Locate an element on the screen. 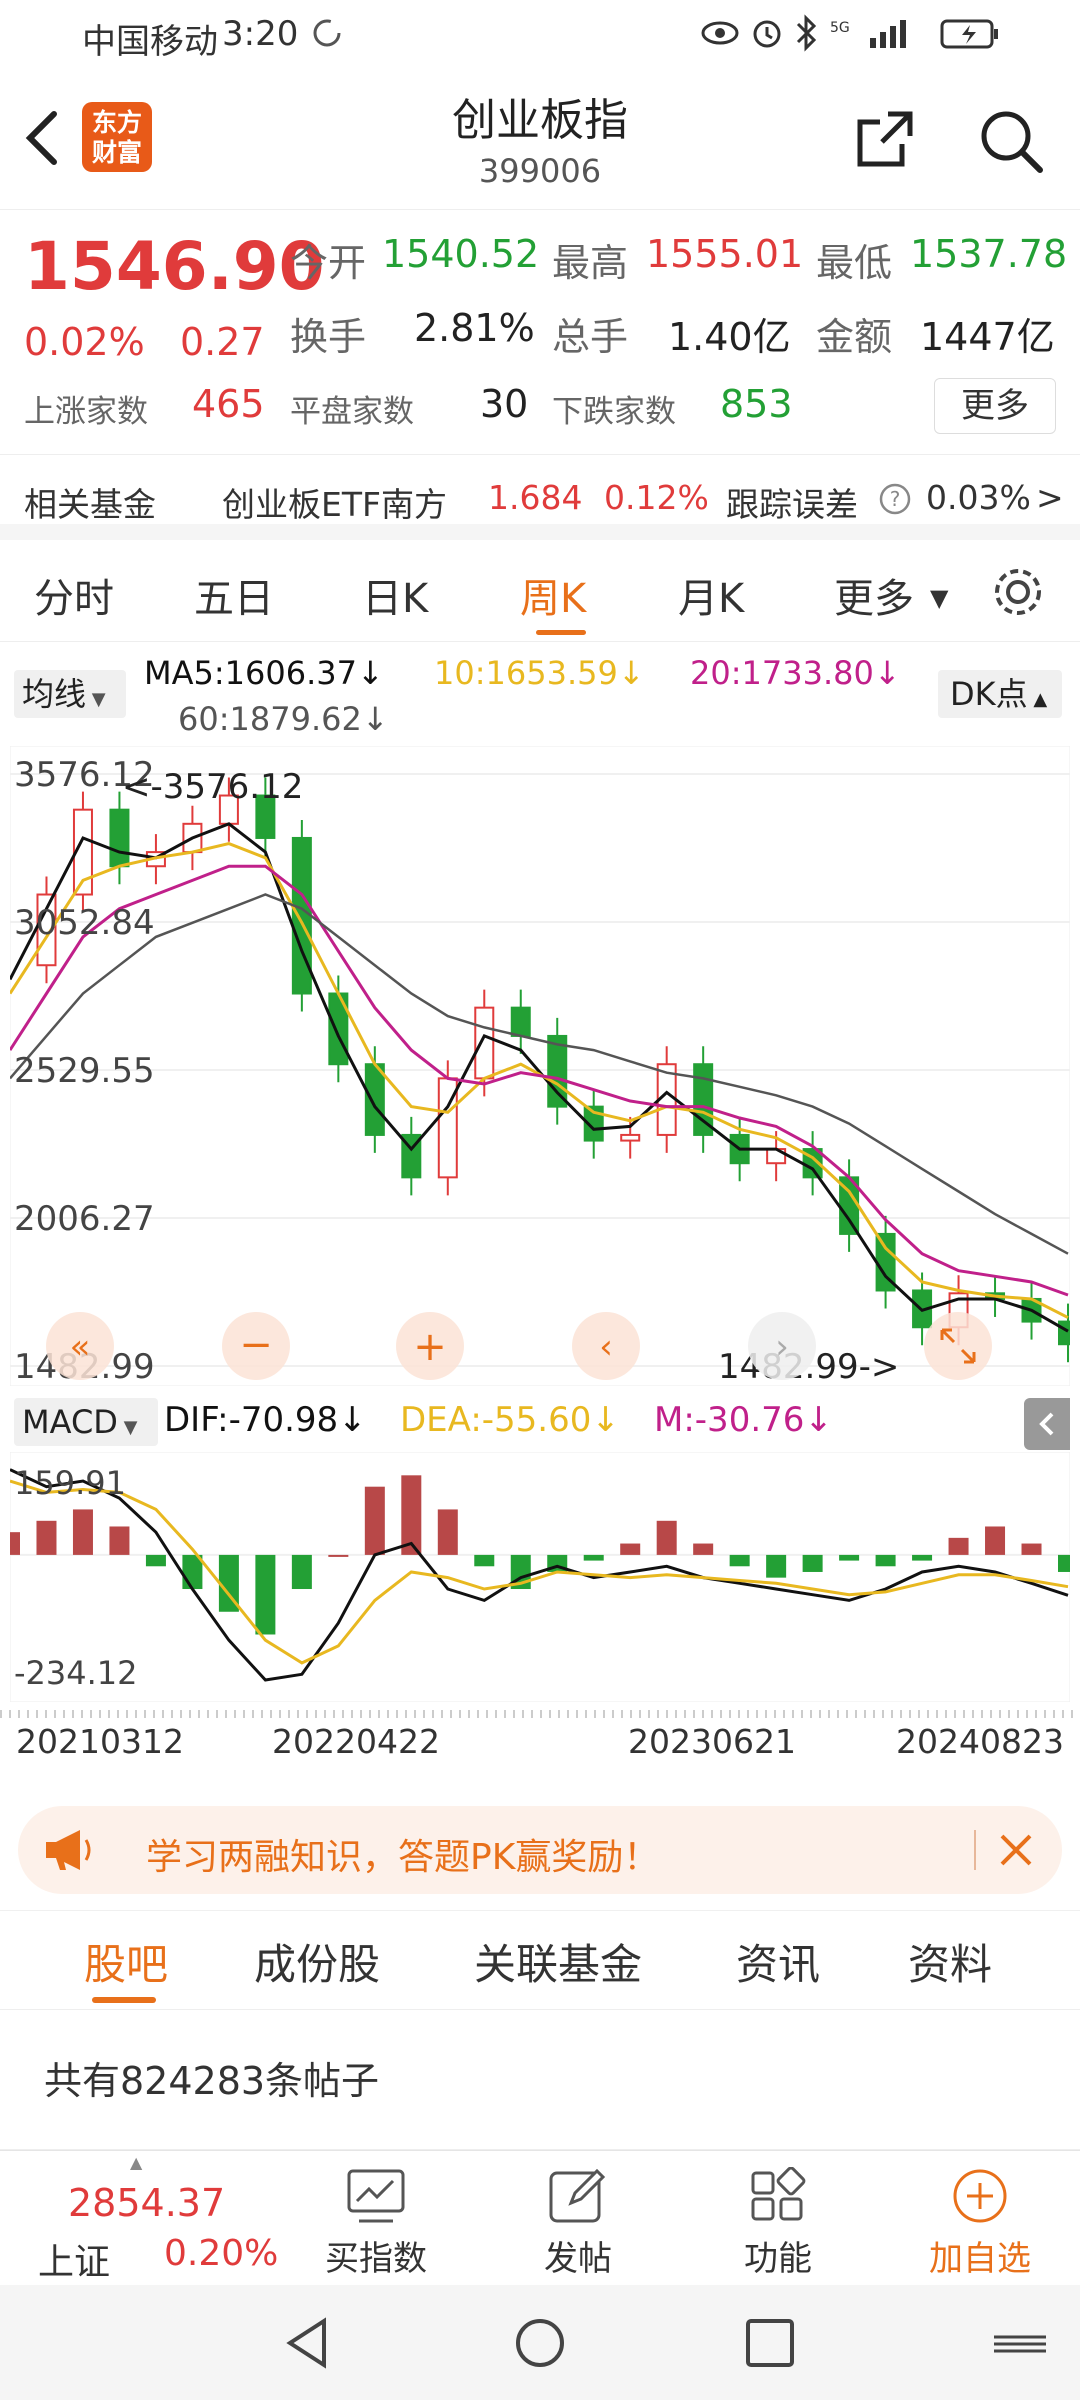  y-tick-label: 159.91 is located at coordinates (70, 1483).